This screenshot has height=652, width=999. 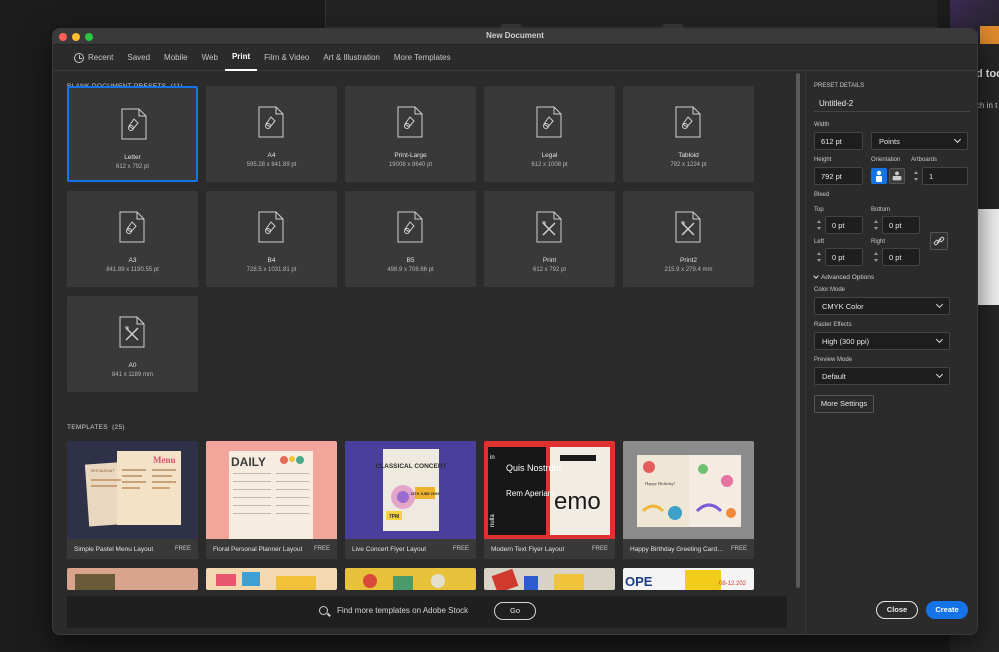 I want to click on tab-mobile: Mobile, so click(x=176, y=58).